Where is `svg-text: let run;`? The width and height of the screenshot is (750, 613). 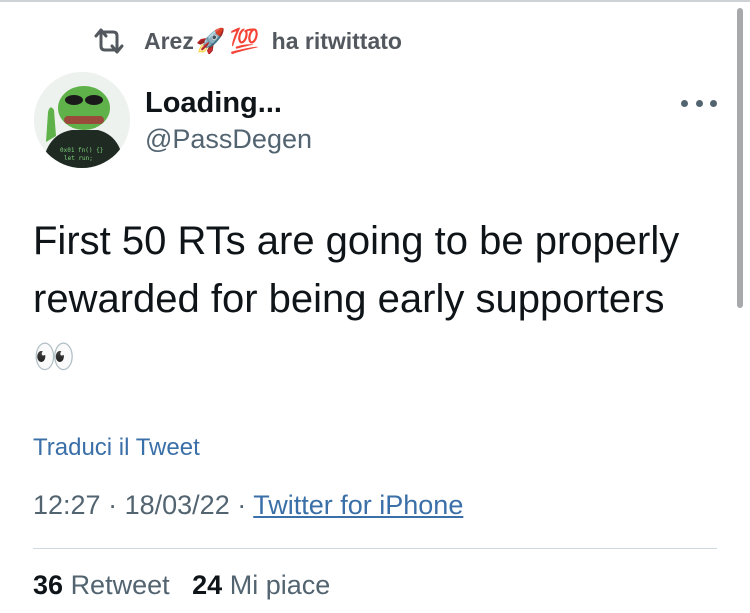 svg-text: let run; is located at coordinates (78, 158).